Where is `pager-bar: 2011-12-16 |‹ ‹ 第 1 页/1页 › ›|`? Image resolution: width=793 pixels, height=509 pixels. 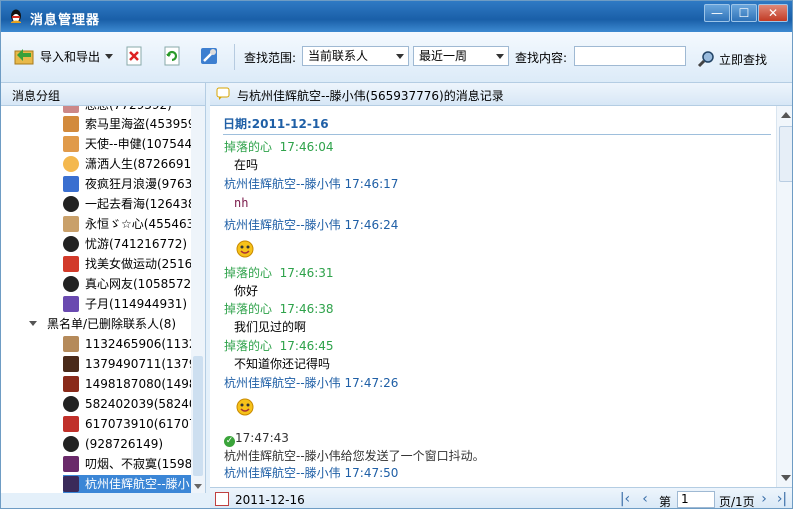 pager-bar: 2011-12-16 |‹ ‹ 第 1 页/1页 › ›| is located at coordinates (501, 498).